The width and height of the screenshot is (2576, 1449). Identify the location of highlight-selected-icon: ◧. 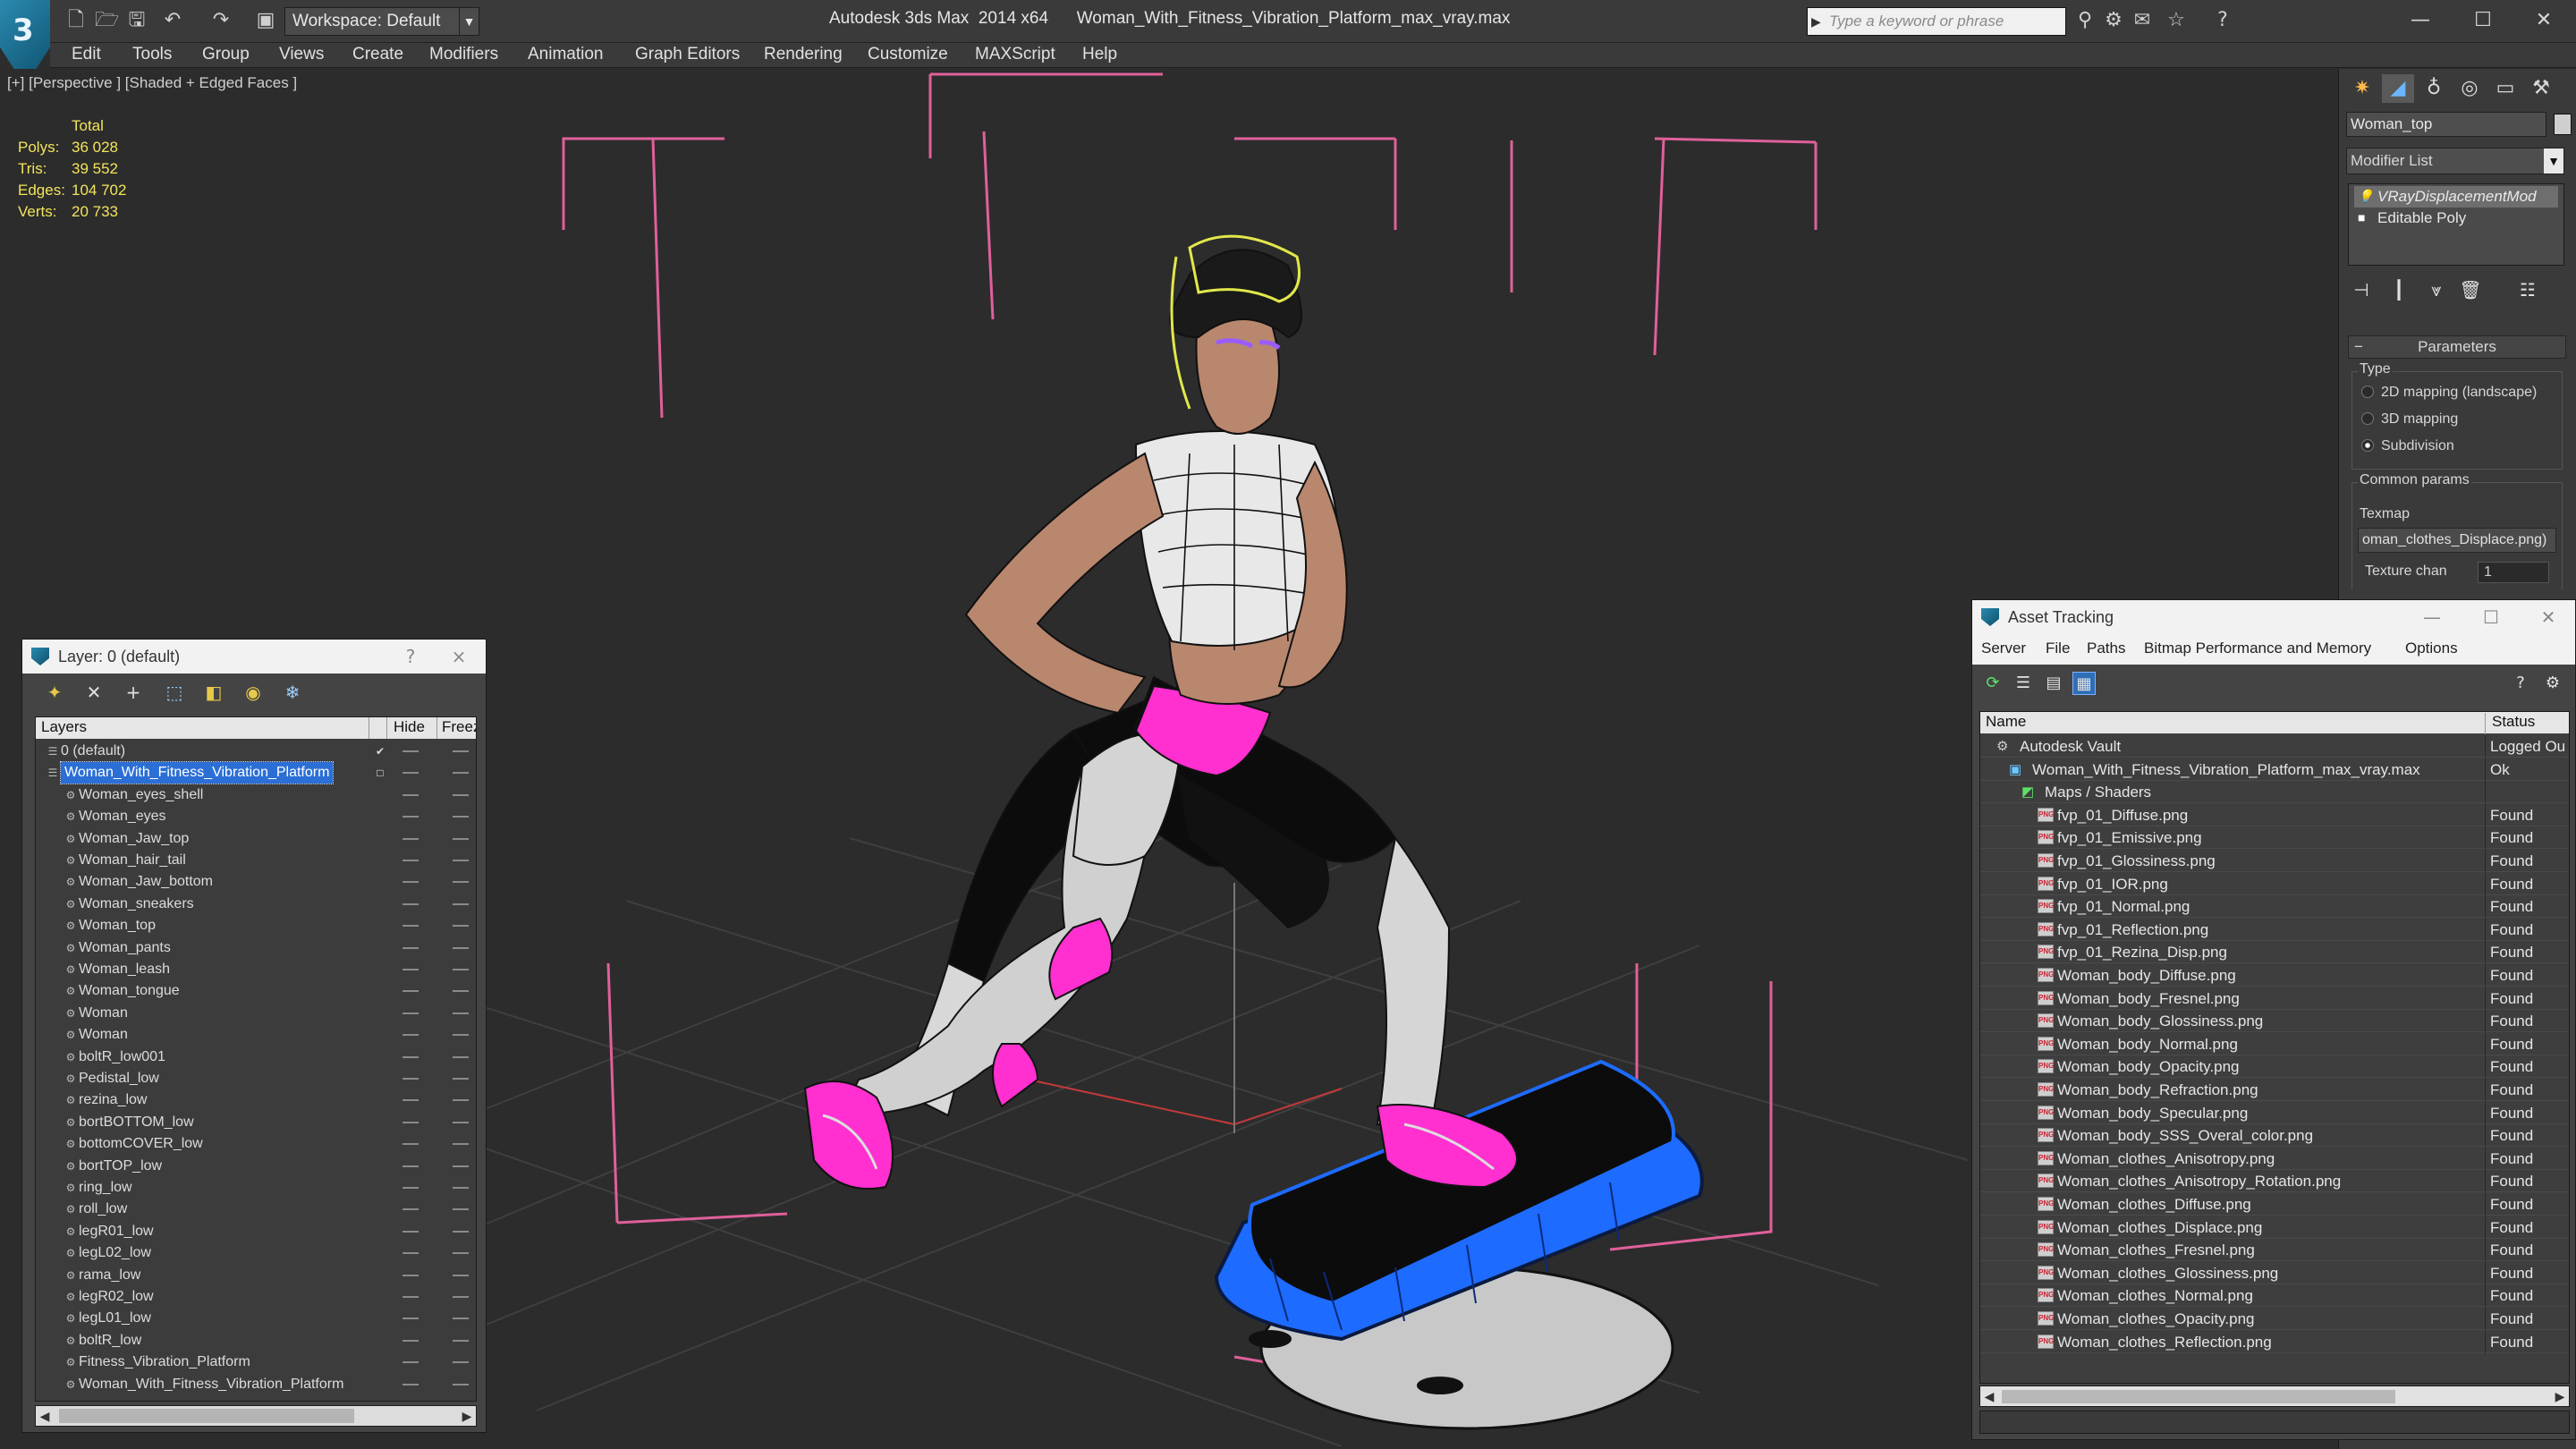
(213, 692).